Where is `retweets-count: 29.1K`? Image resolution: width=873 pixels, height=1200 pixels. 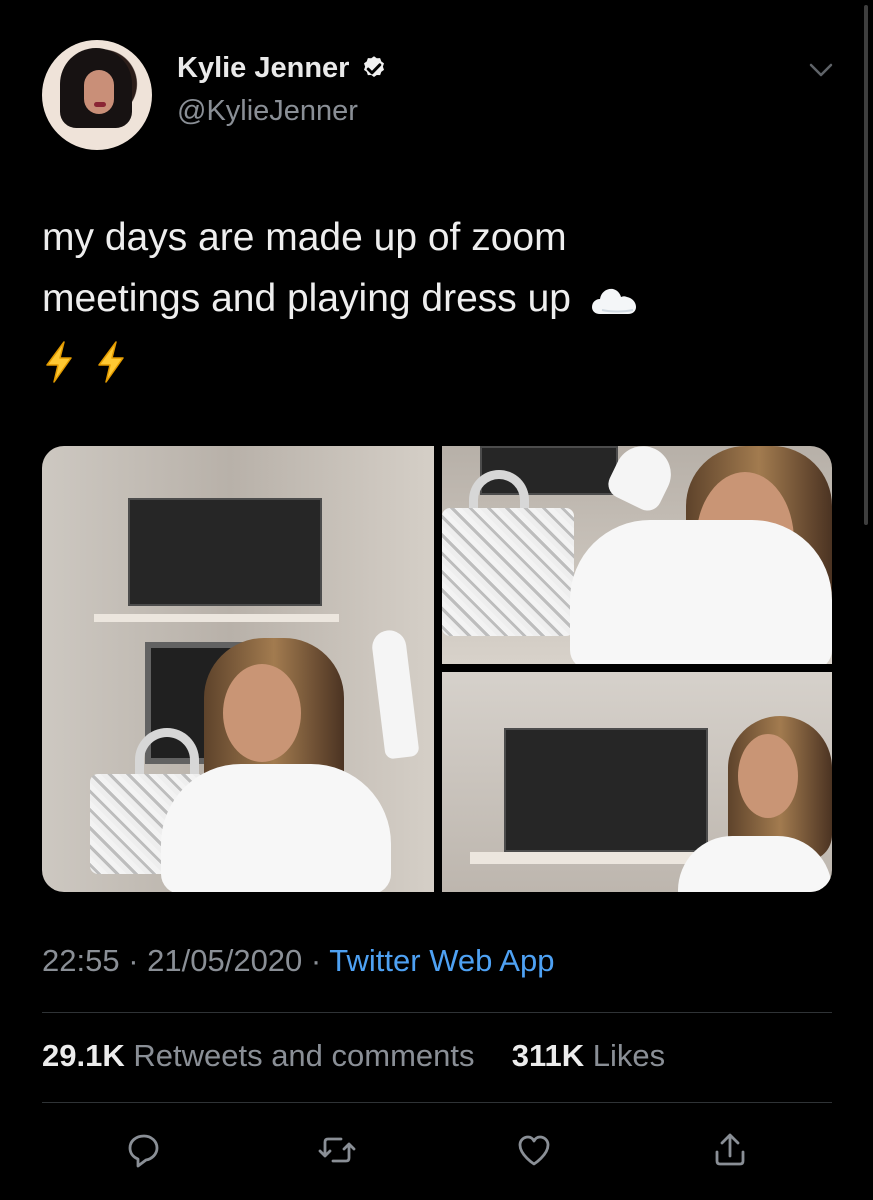 retweets-count: 29.1K is located at coordinates (83, 1055).